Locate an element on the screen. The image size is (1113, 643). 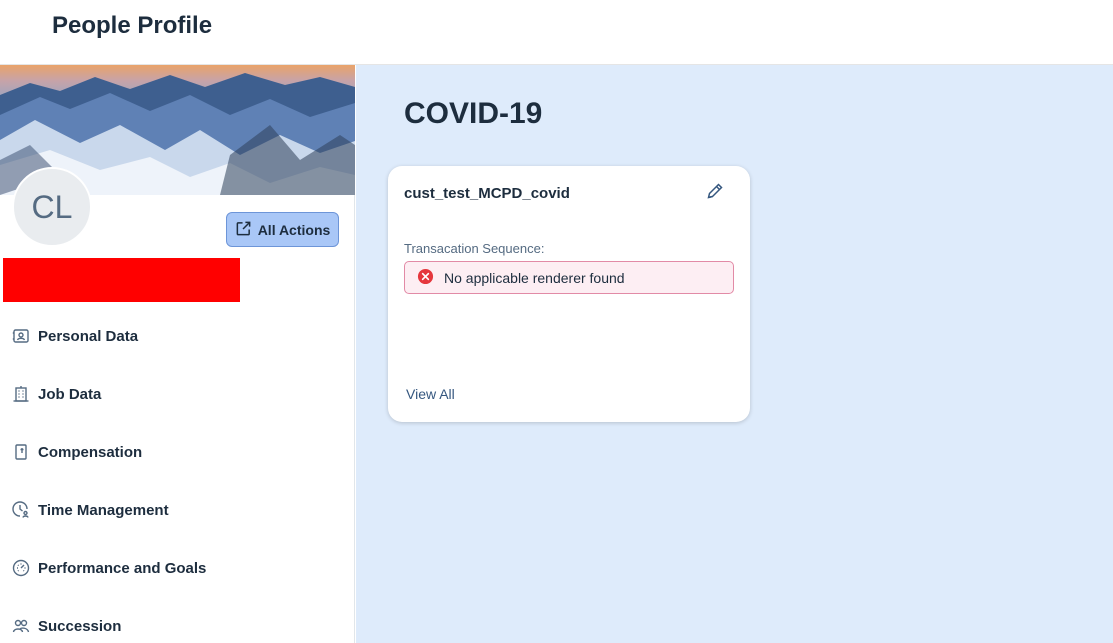
nav-item-label: Time Management is located at coordinates (103, 510).